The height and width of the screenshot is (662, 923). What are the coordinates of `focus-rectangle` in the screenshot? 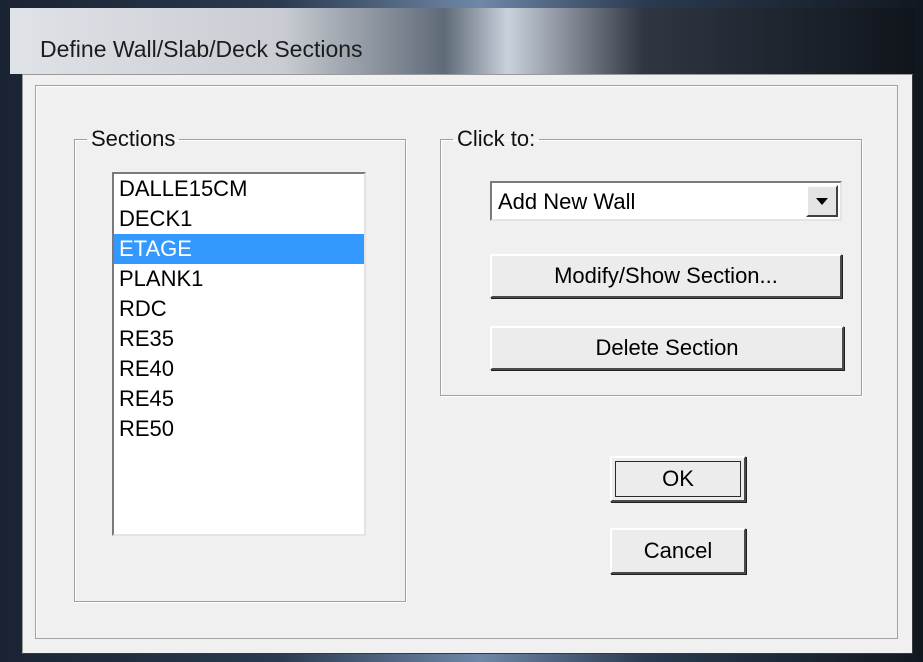 It's located at (678, 479).